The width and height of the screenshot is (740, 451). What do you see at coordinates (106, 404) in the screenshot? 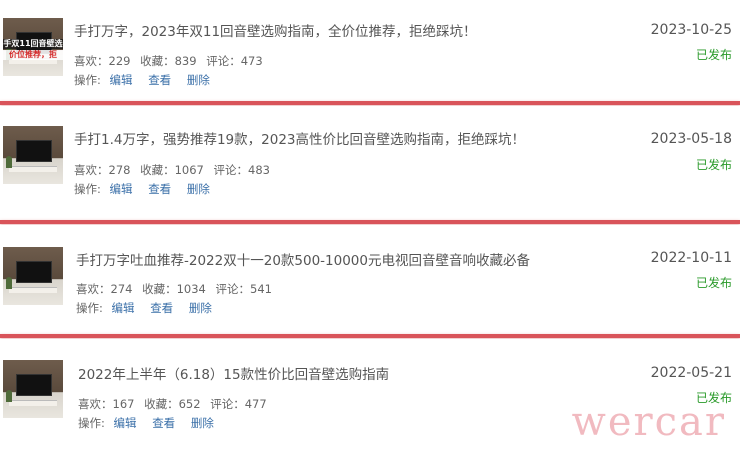
I see `likes-count: 喜欢：167` at bounding box center [106, 404].